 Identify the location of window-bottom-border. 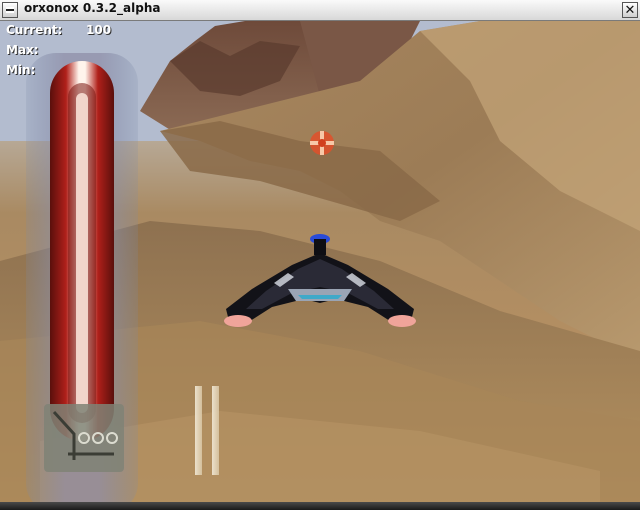
(320, 506).